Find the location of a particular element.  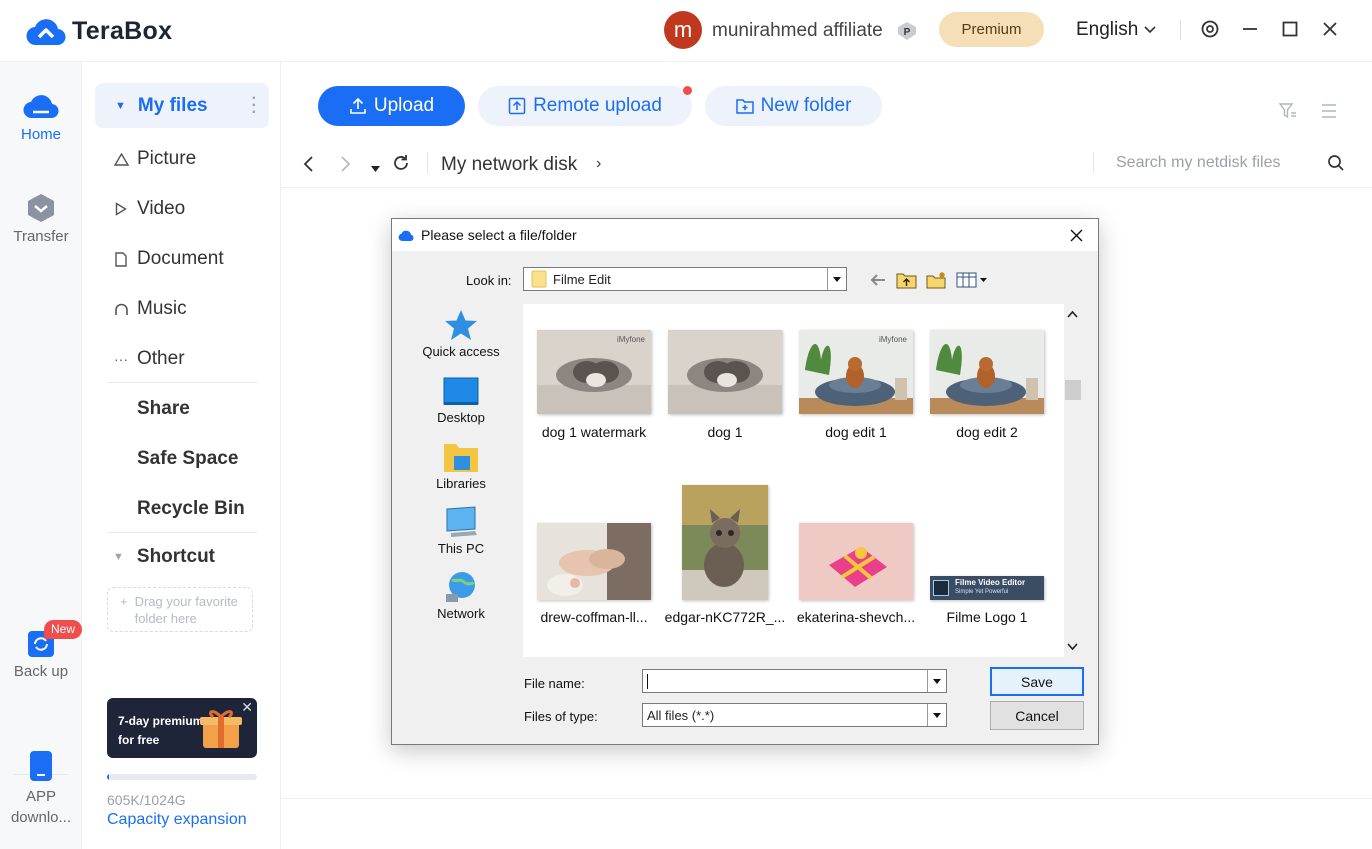

new-badge: New is located at coordinates (63, 629).